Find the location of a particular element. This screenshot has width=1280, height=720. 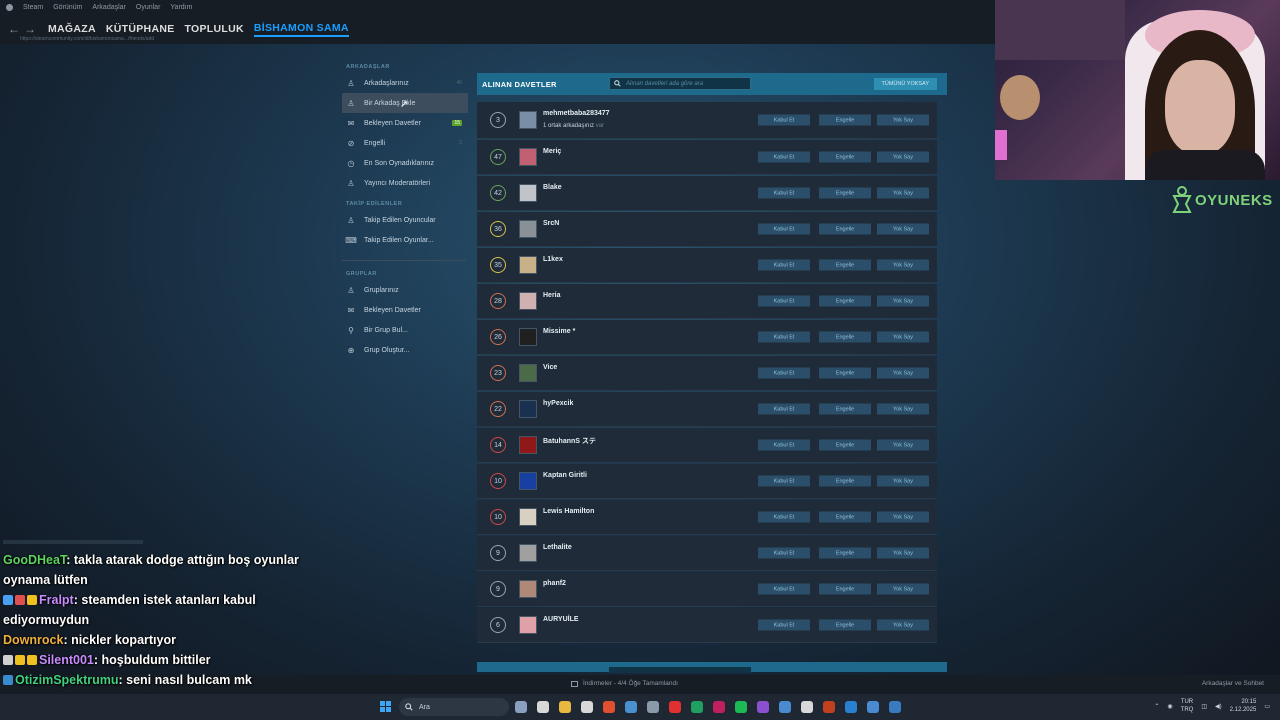

nav-library: KÜTÜPHANE is located at coordinates (140, 29).